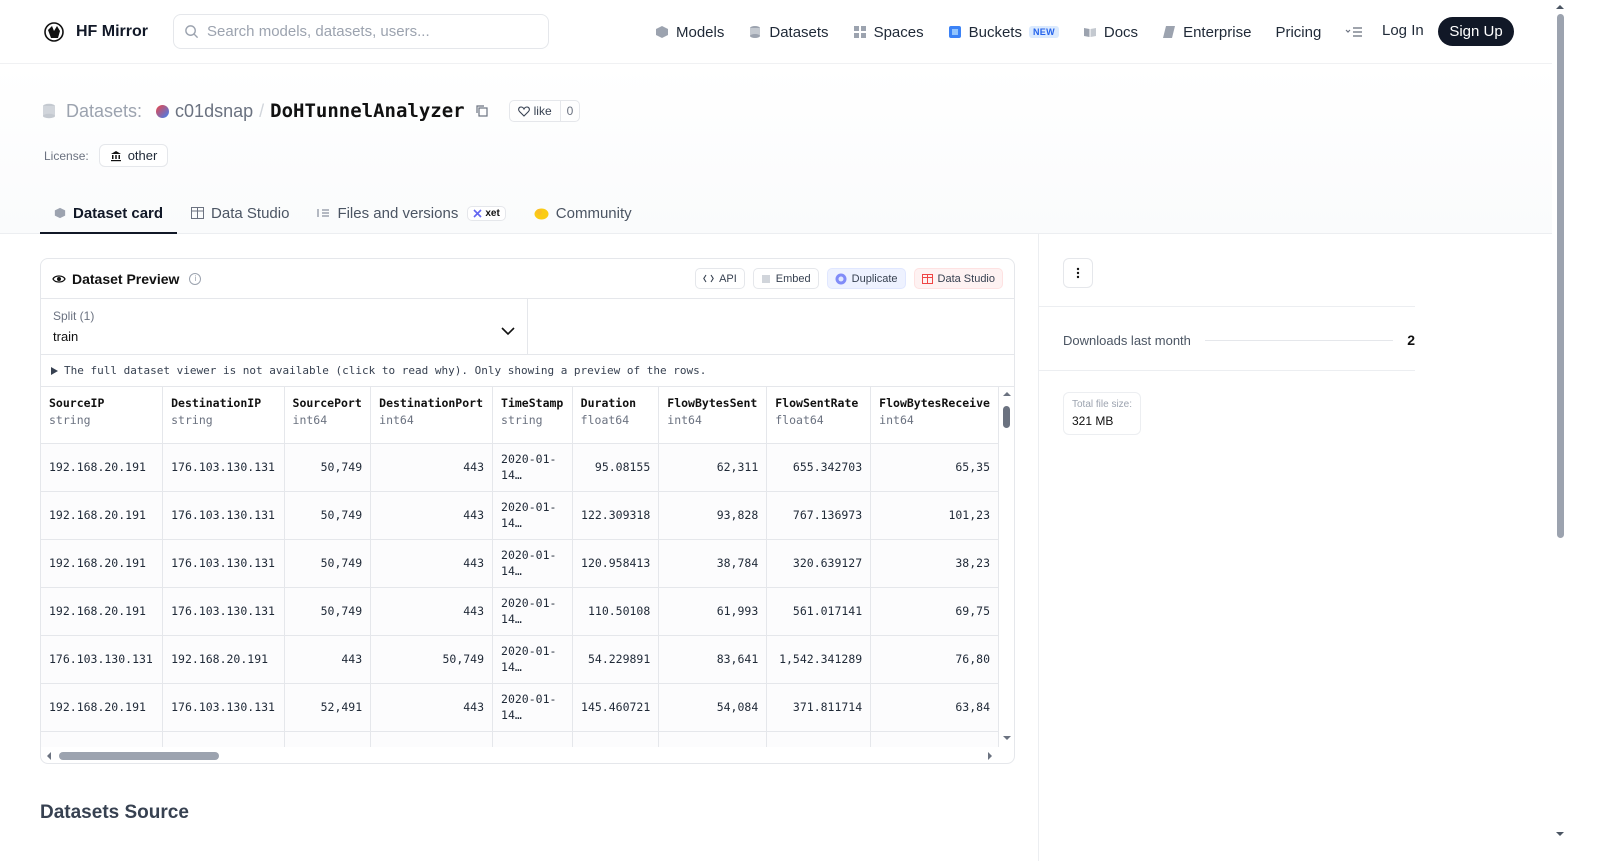  What do you see at coordinates (214, 111) in the screenshot?
I see `repo-owner: c01dsnap` at bounding box center [214, 111].